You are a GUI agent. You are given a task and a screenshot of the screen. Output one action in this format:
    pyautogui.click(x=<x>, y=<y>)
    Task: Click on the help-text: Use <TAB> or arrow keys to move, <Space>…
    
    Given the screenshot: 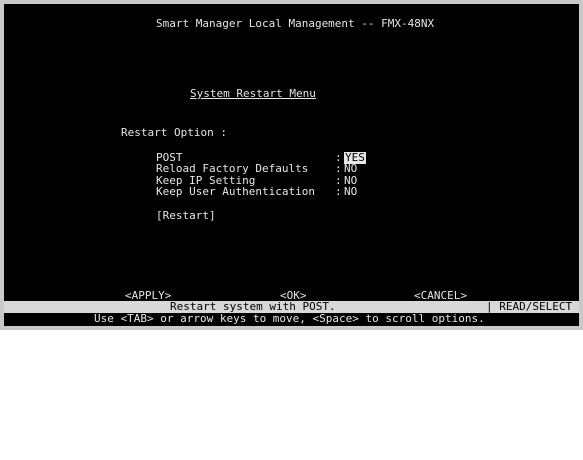 What is the action you would take?
    pyautogui.click(x=289, y=318)
    